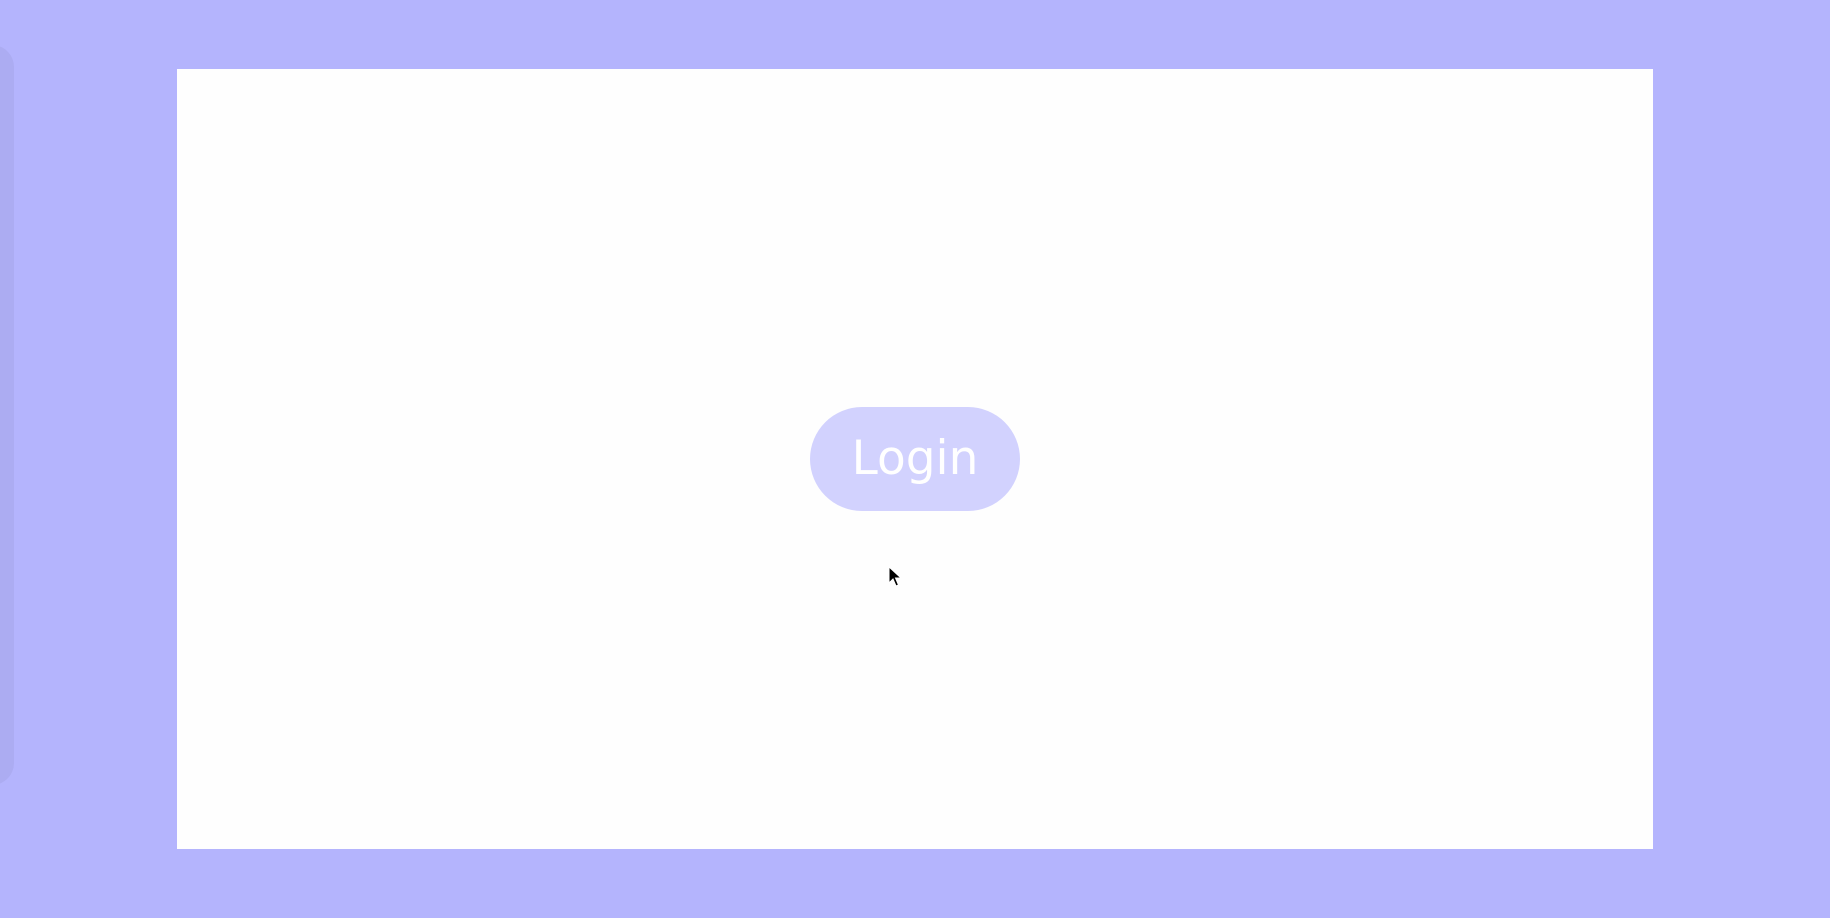 The width and height of the screenshot is (1830, 918). Describe the element at coordinates (895, 576) in the screenshot. I see `mouse-cursor-icon` at that location.